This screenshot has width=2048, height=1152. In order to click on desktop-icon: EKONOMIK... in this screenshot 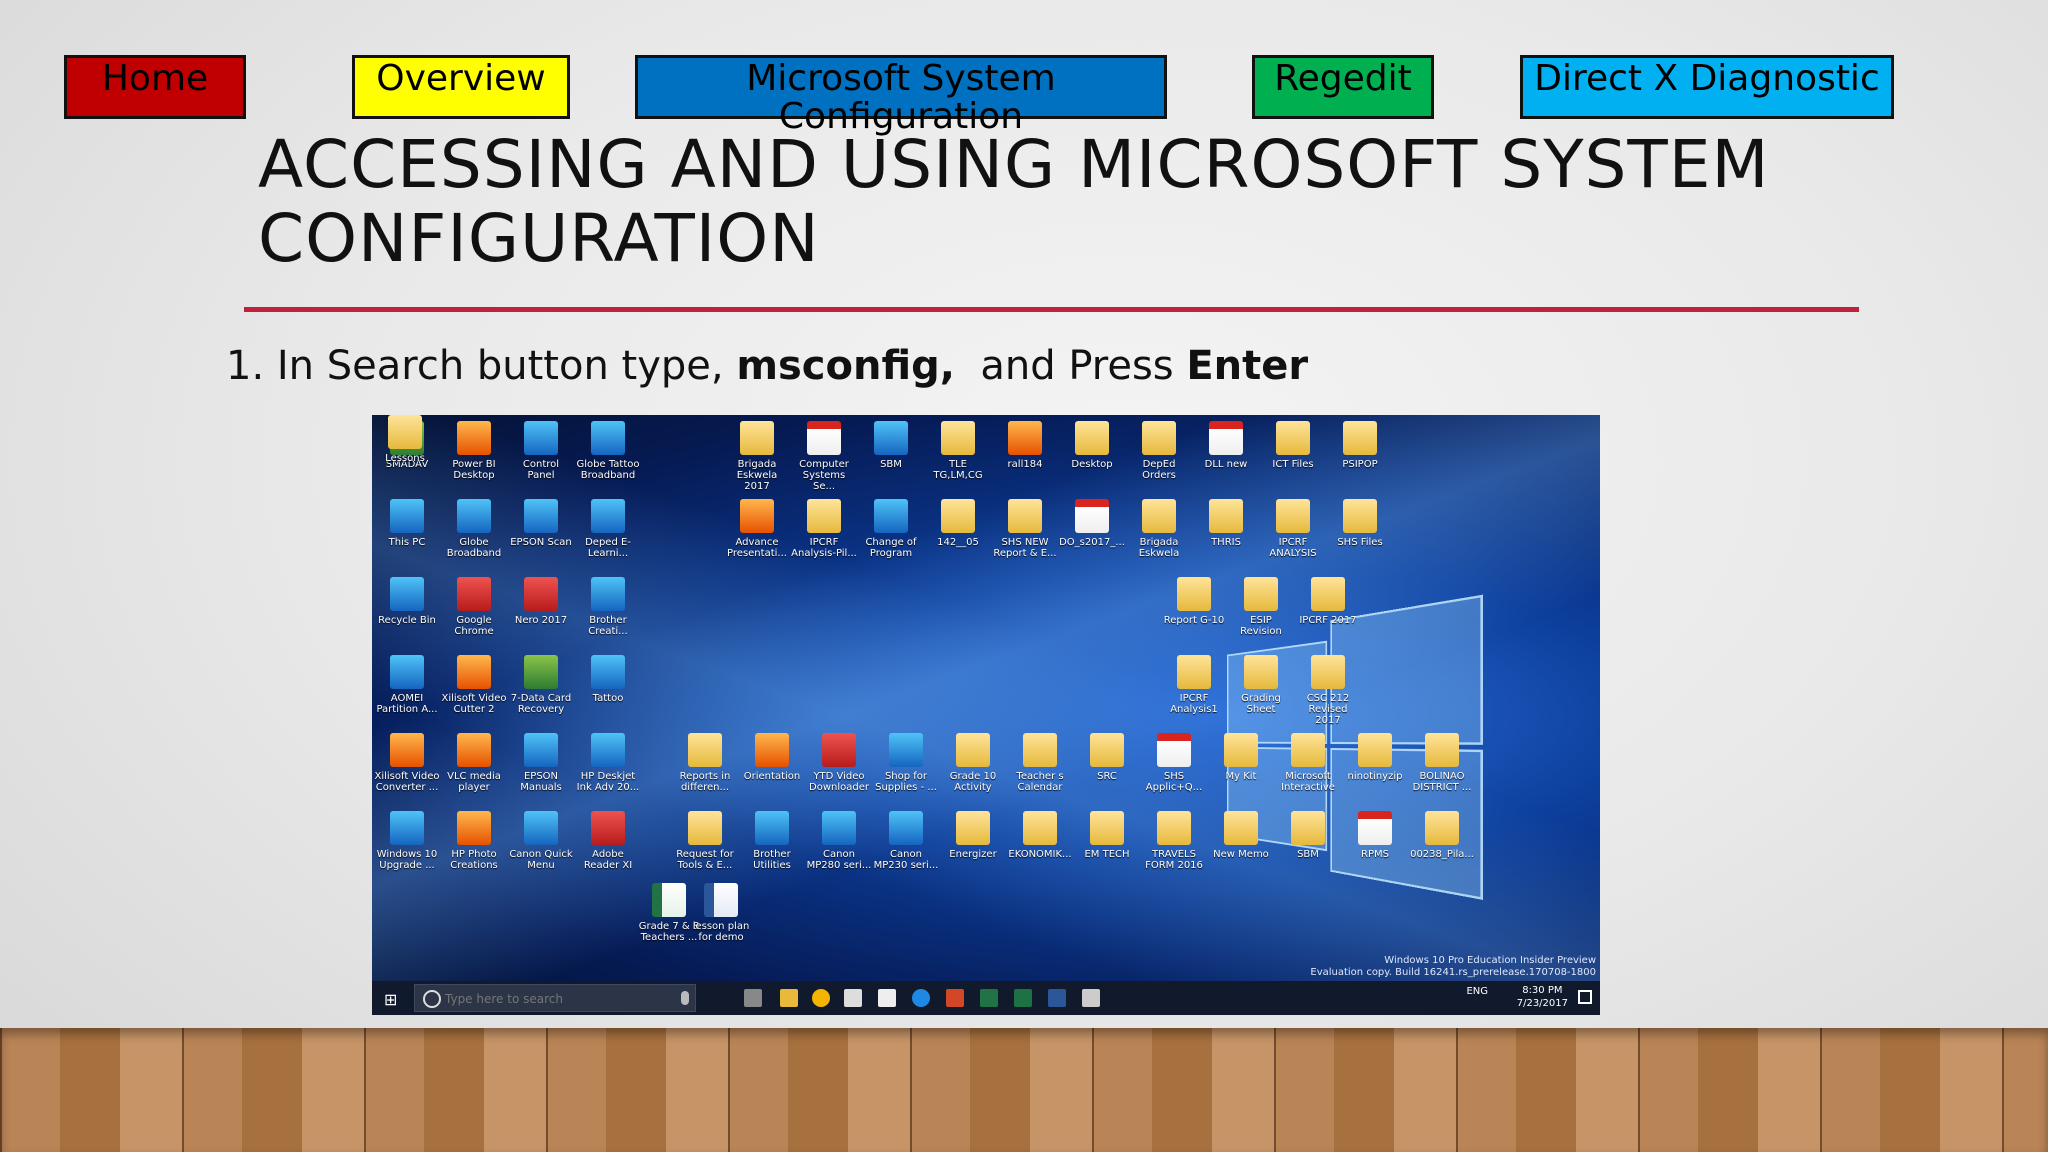, I will do `click(1040, 835)`.